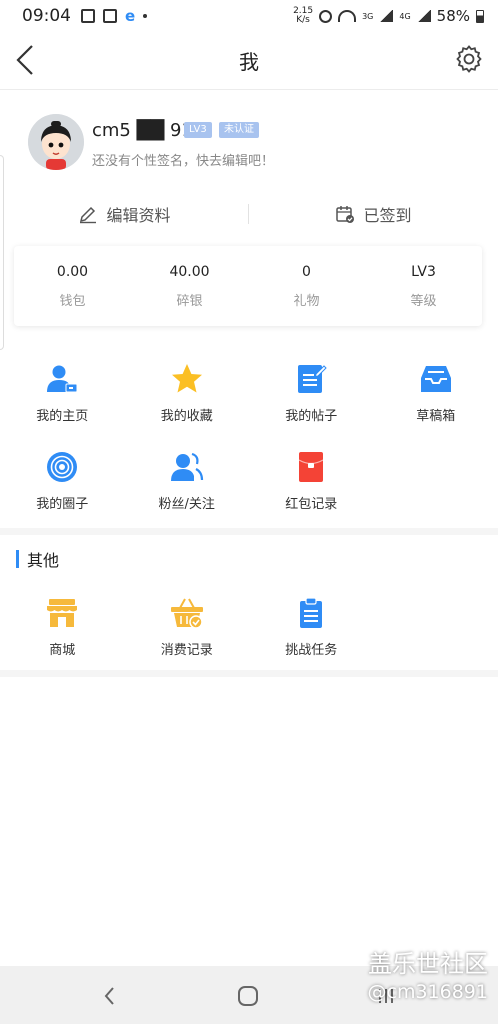  I want to click on nav-home-button, so click(248, 996).